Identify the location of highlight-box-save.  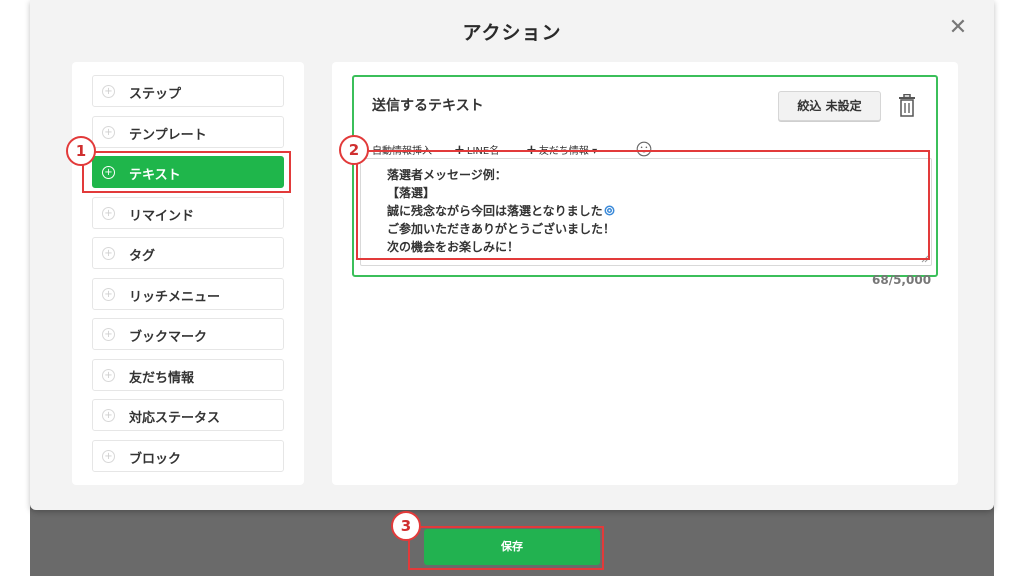
(506, 548).